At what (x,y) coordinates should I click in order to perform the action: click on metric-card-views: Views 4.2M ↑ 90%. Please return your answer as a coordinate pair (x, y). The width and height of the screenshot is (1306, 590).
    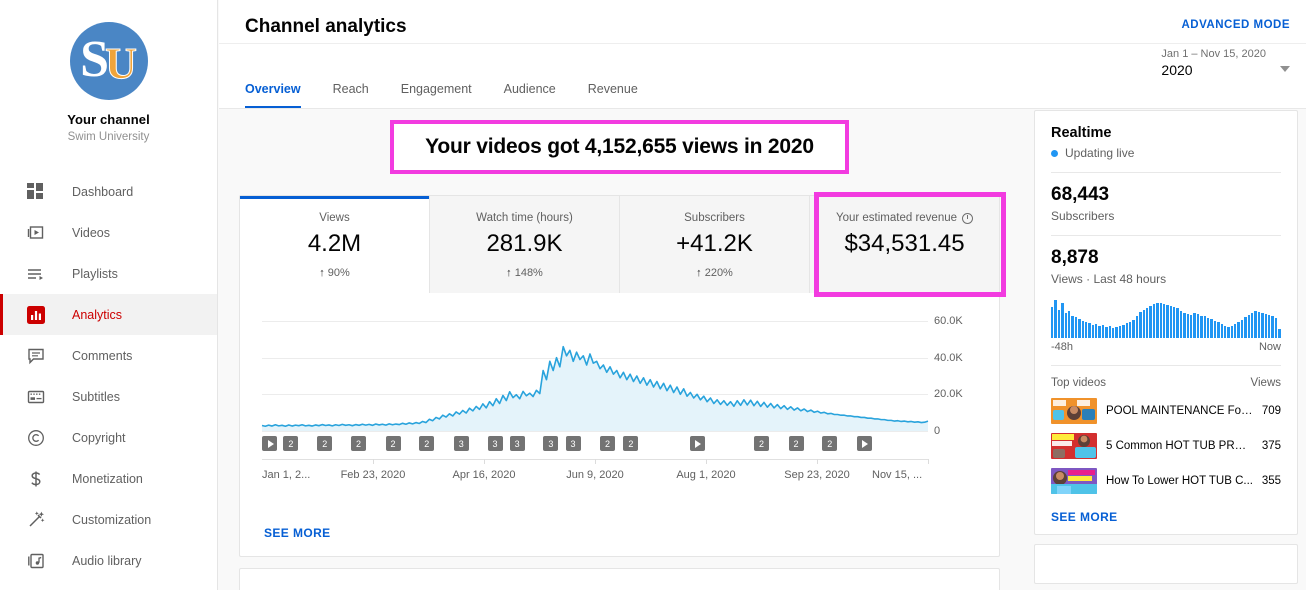
    Looking at the image, I should click on (335, 244).